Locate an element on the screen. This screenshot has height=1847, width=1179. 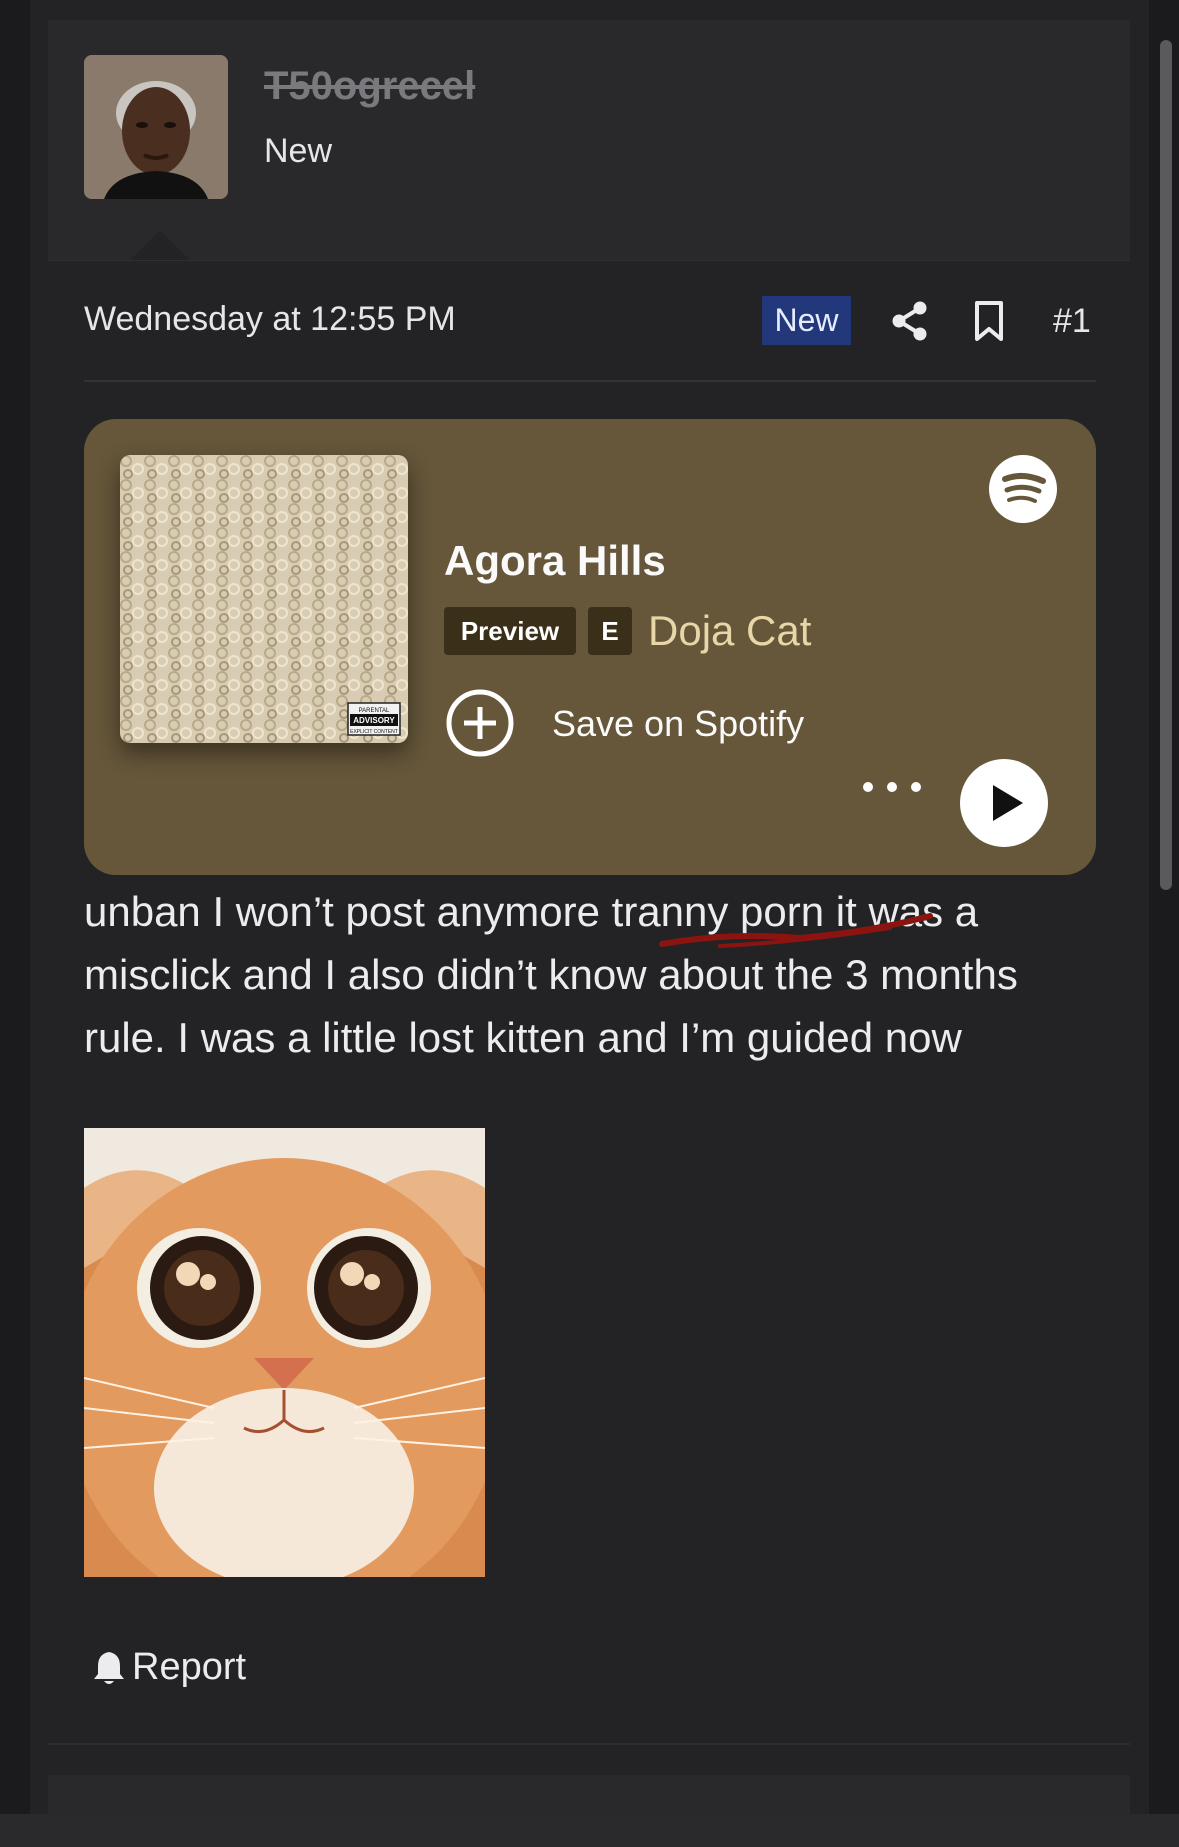
red-scribble is located at coordinates (796, 930).